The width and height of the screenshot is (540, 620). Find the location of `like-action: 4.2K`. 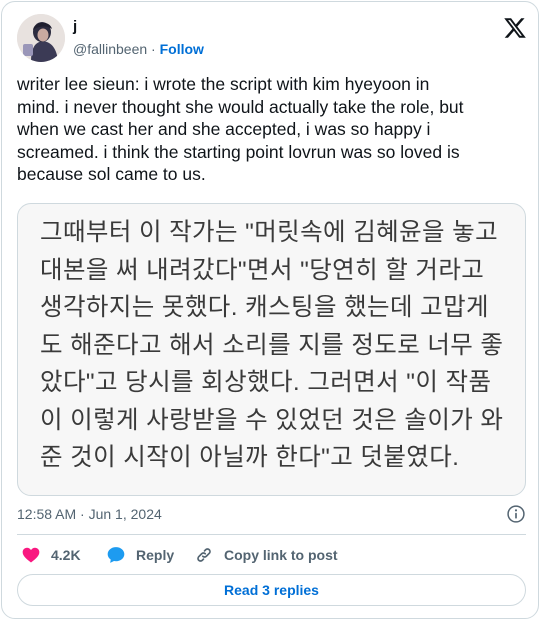

like-action: 4.2K is located at coordinates (51, 555).